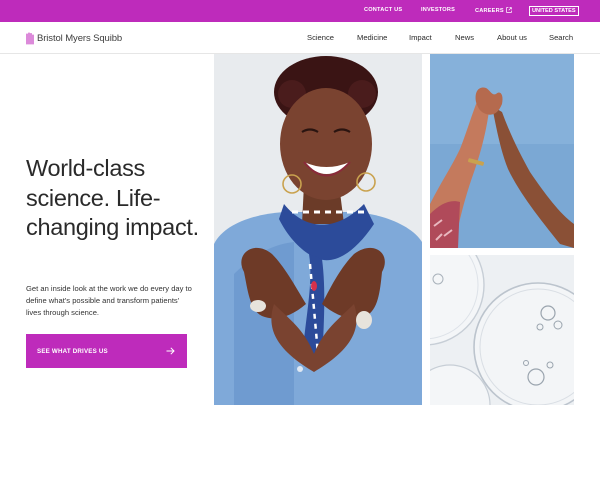 The width and height of the screenshot is (600, 480). I want to click on brand-logo: Bristol Myers Squibb, so click(73, 38).